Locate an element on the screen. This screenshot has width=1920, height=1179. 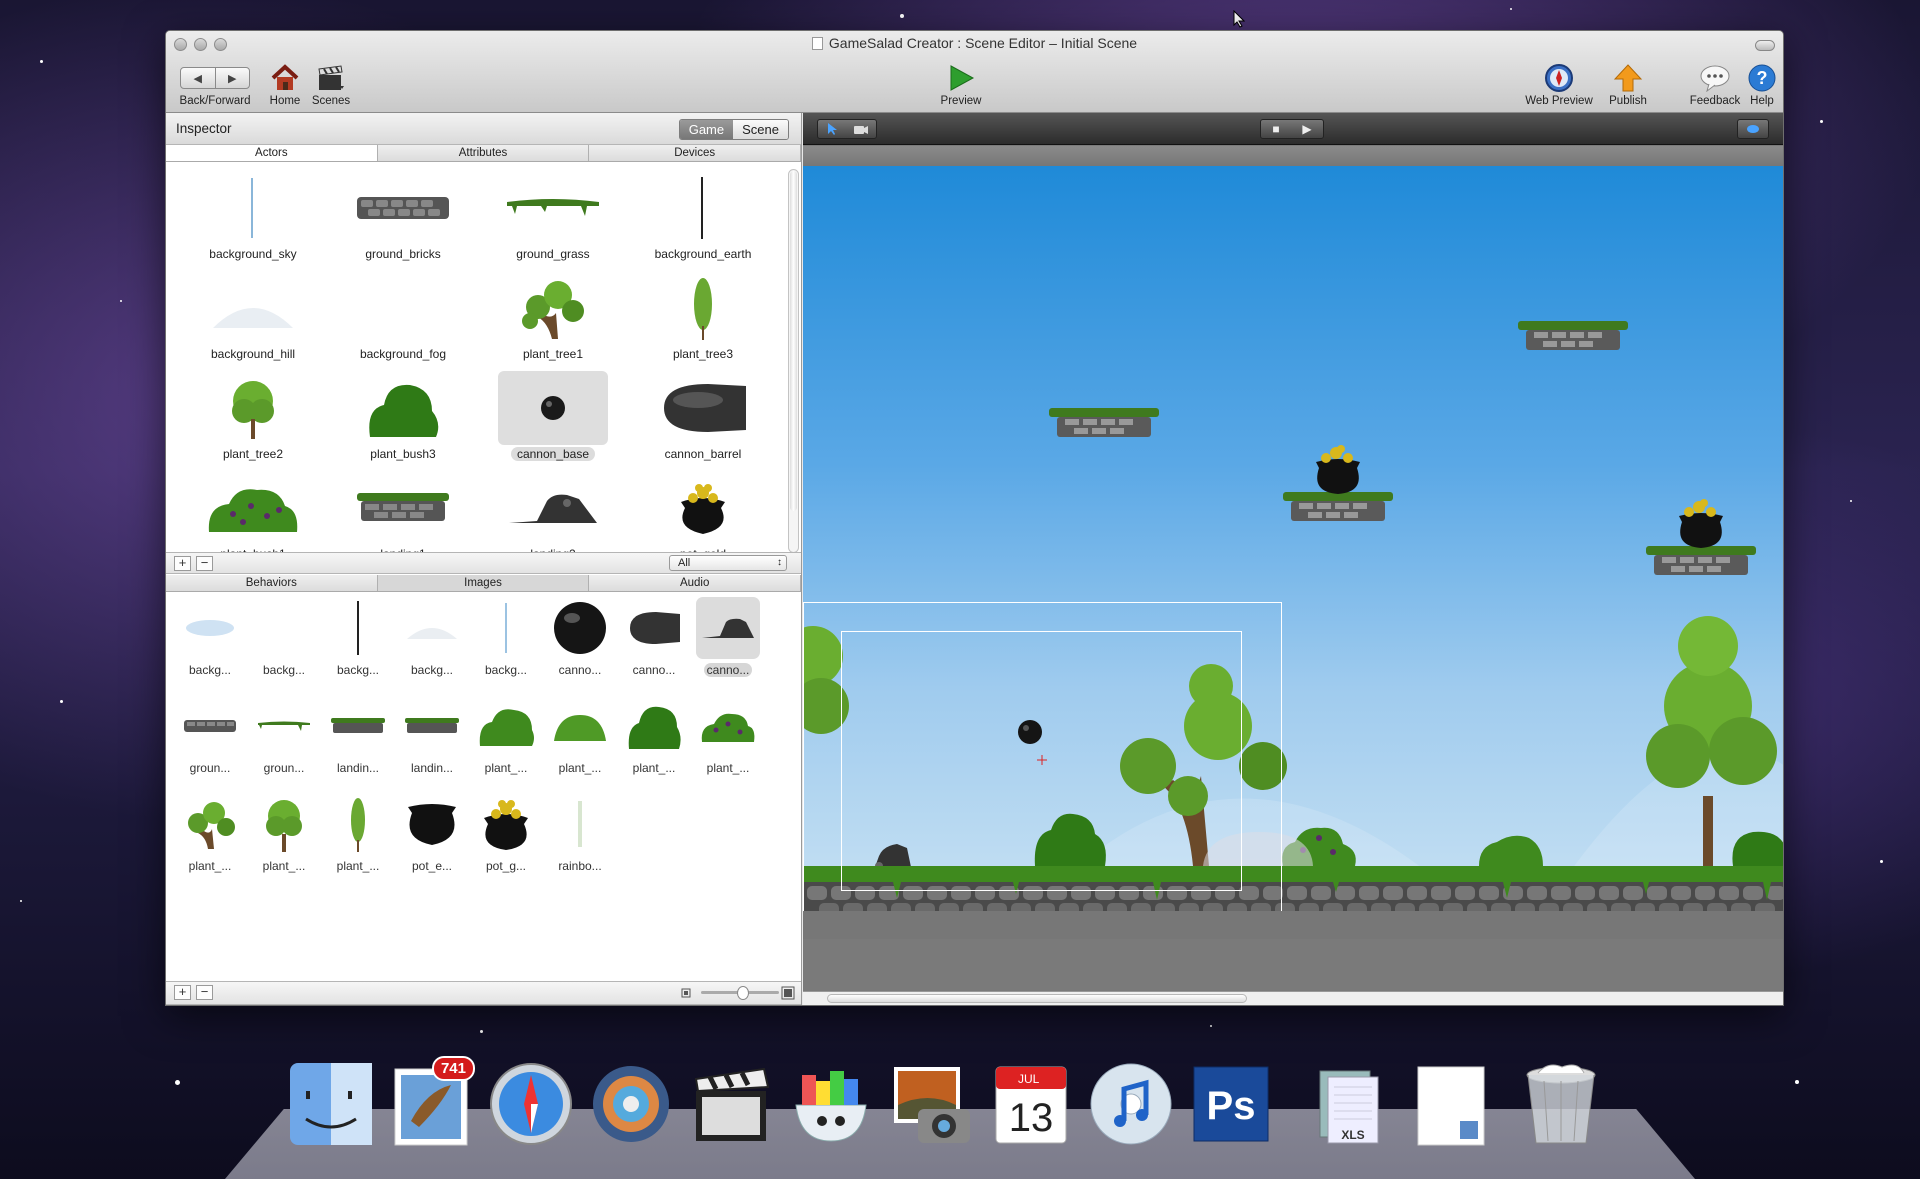
actor-item: ground_bricks is located at coordinates (403, 221).